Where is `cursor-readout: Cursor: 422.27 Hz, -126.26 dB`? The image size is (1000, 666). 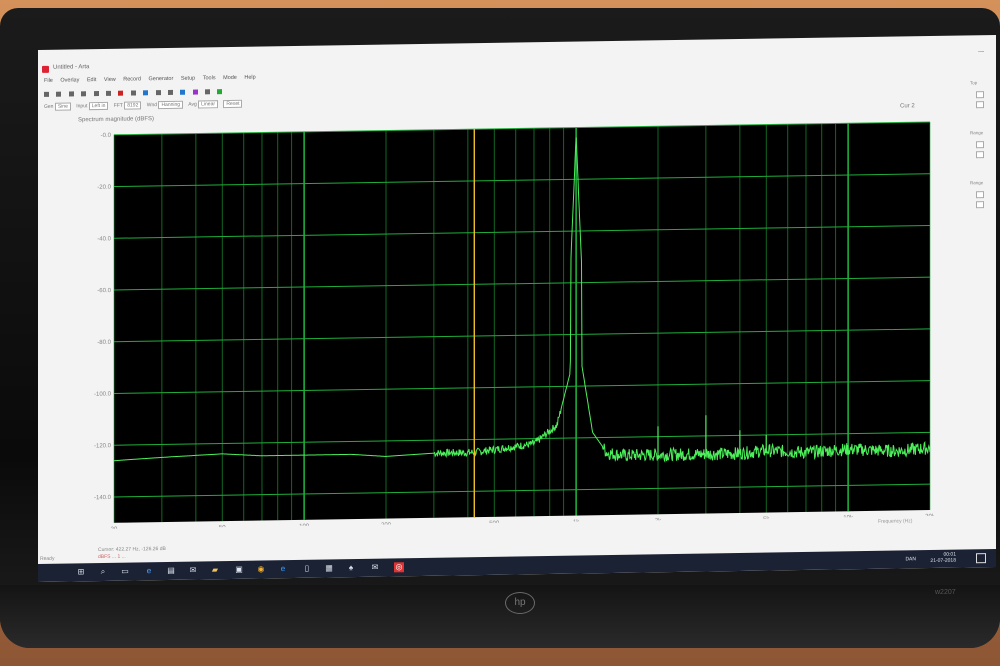
cursor-readout: Cursor: 422.27 Hz, -126.26 dB is located at coordinates (132, 549).